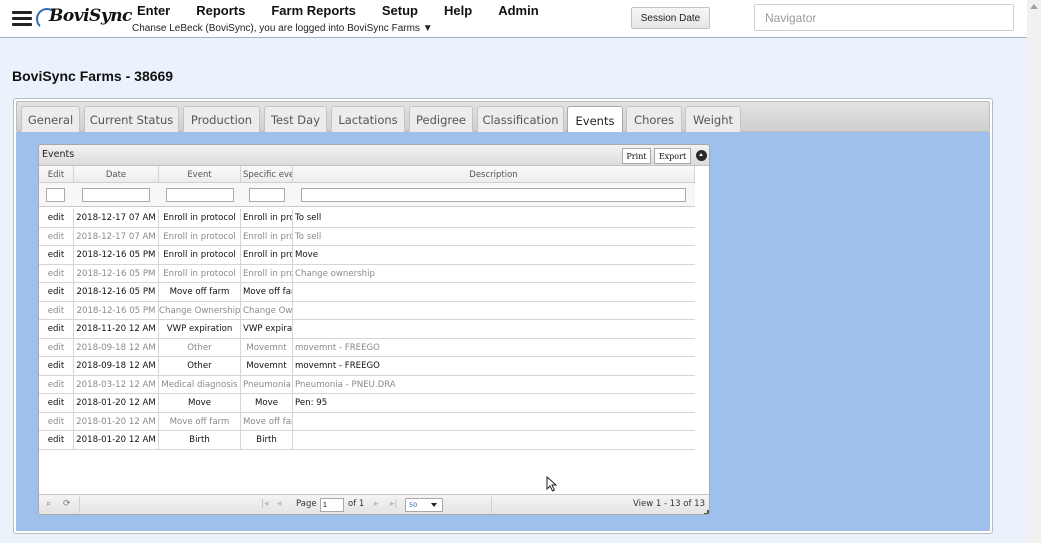 This screenshot has width=1041, height=543. What do you see at coordinates (670, 18) in the screenshot?
I see `session-date-button: Session Date` at bounding box center [670, 18].